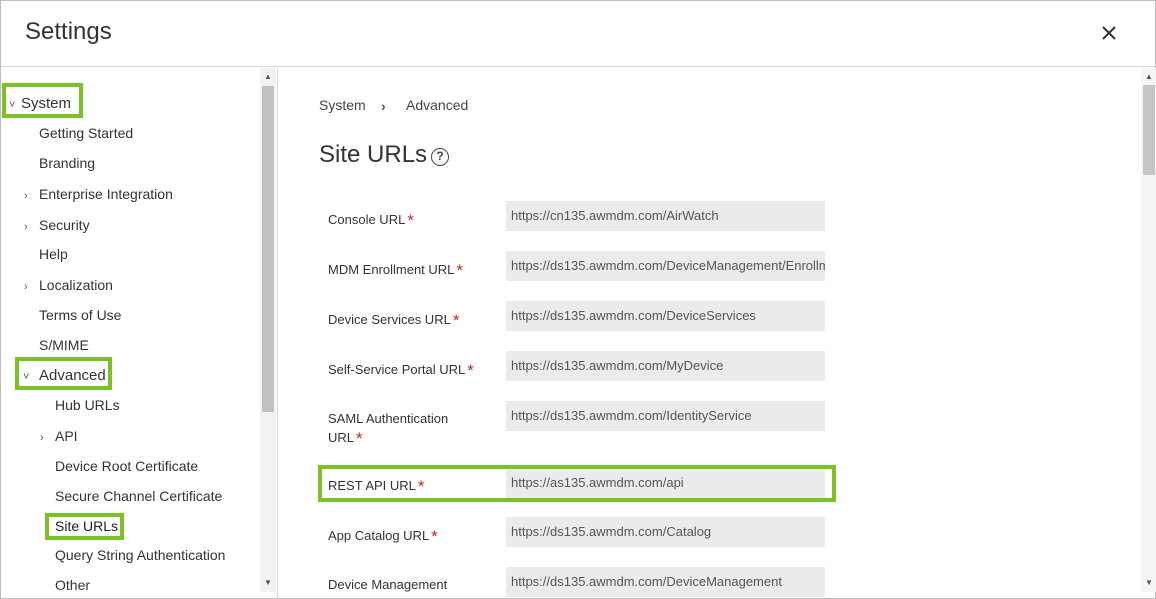 The width and height of the screenshot is (1156, 599). I want to click on console-url-label: Console URL *, so click(371, 220).